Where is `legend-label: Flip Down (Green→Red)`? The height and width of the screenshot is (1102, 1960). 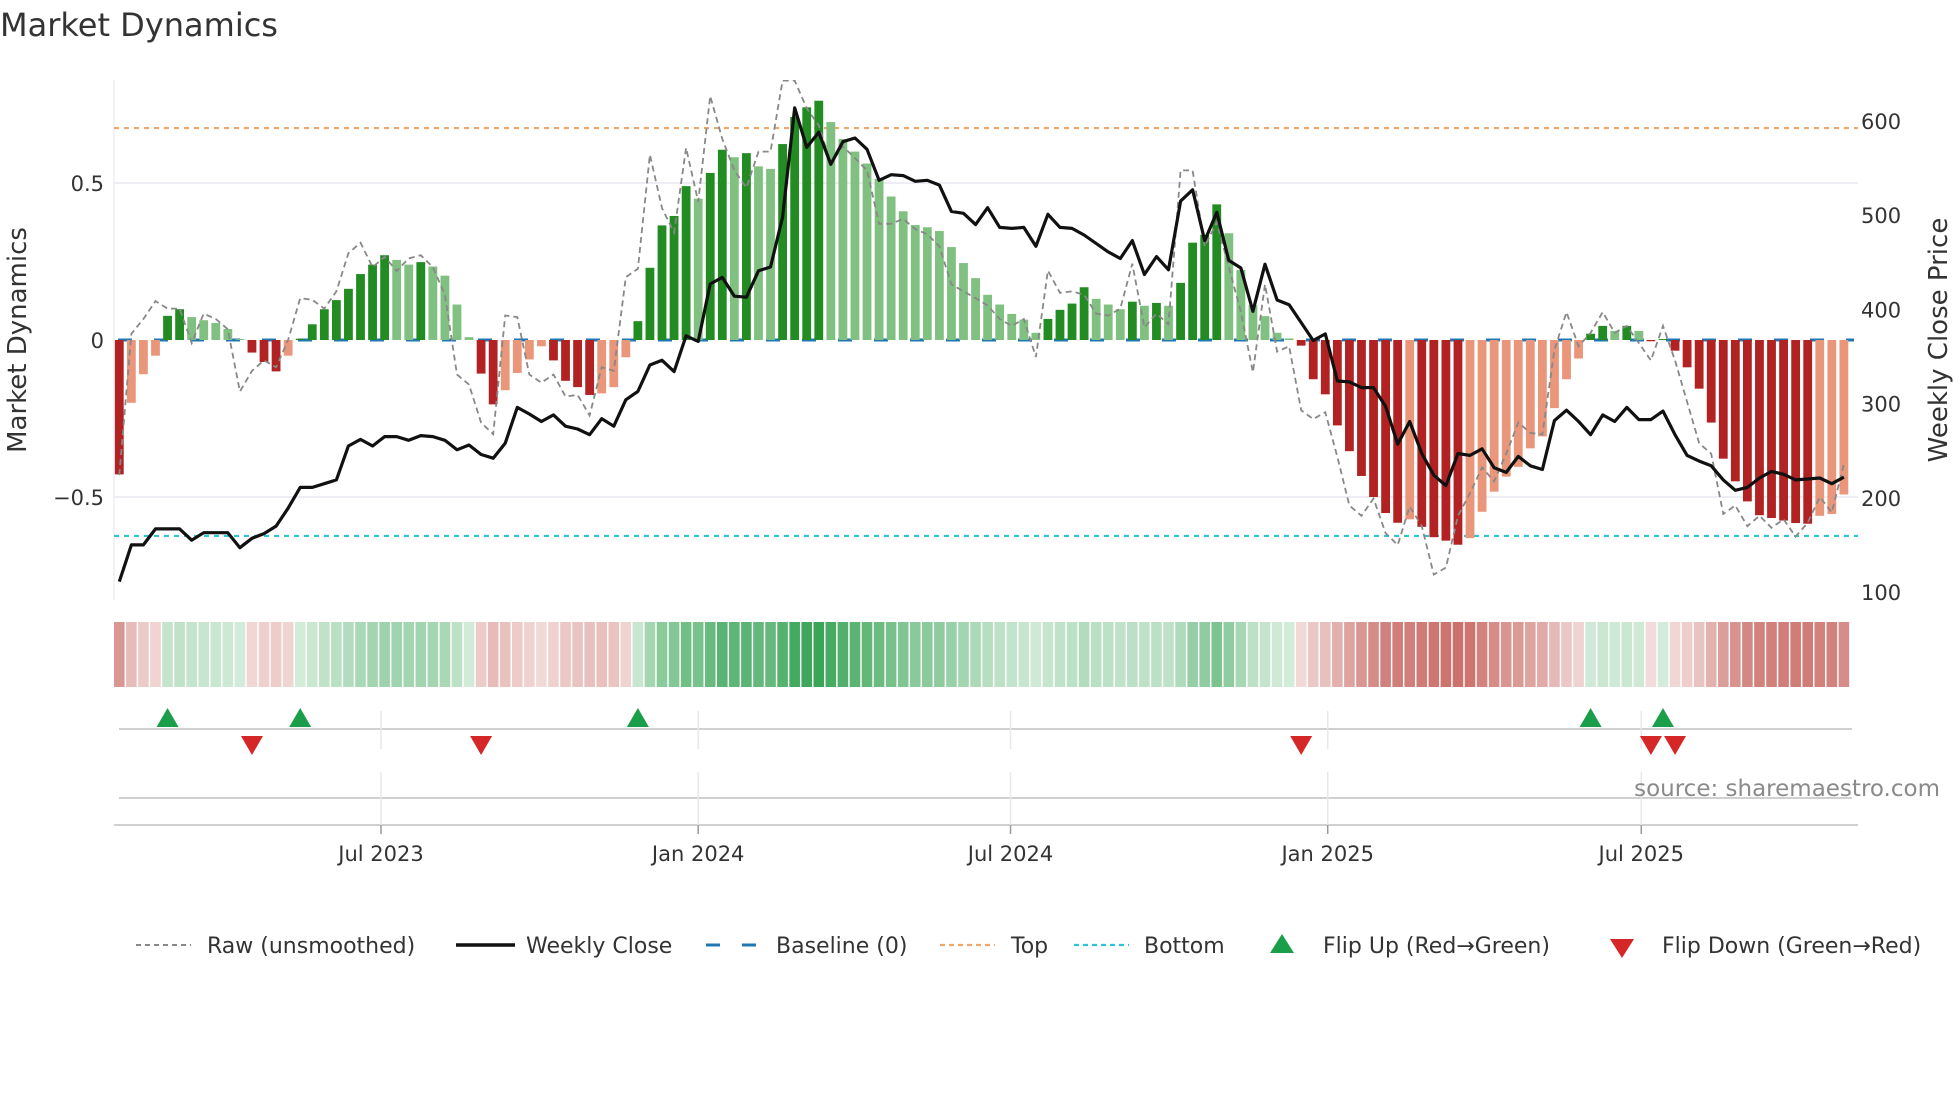 legend-label: Flip Down (Green→Red) is located at coordinates (1791, 946).